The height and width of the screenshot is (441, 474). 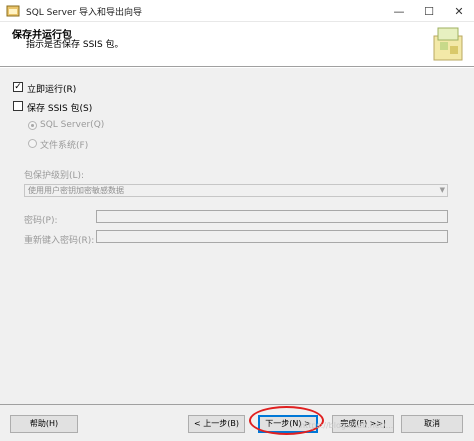 I want to click on wizard-header: 保存并运行包 指示是否保存 SSIS 包。, so click(x=237, y=44).